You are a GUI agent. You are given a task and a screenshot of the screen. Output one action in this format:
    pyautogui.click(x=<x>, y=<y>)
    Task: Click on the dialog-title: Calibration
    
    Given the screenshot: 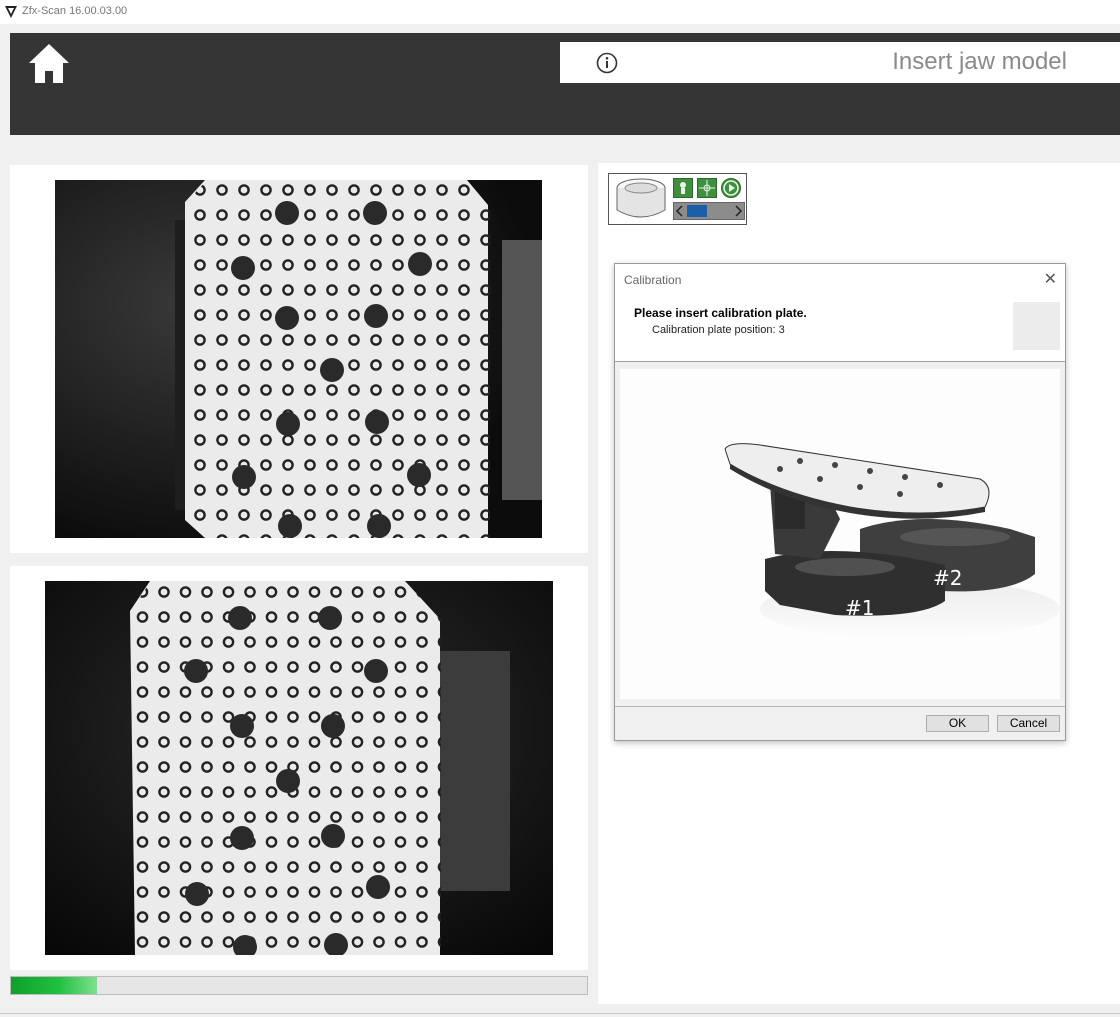 What is the action you would take?
    pyautogui.click(x=653, y=280)
    